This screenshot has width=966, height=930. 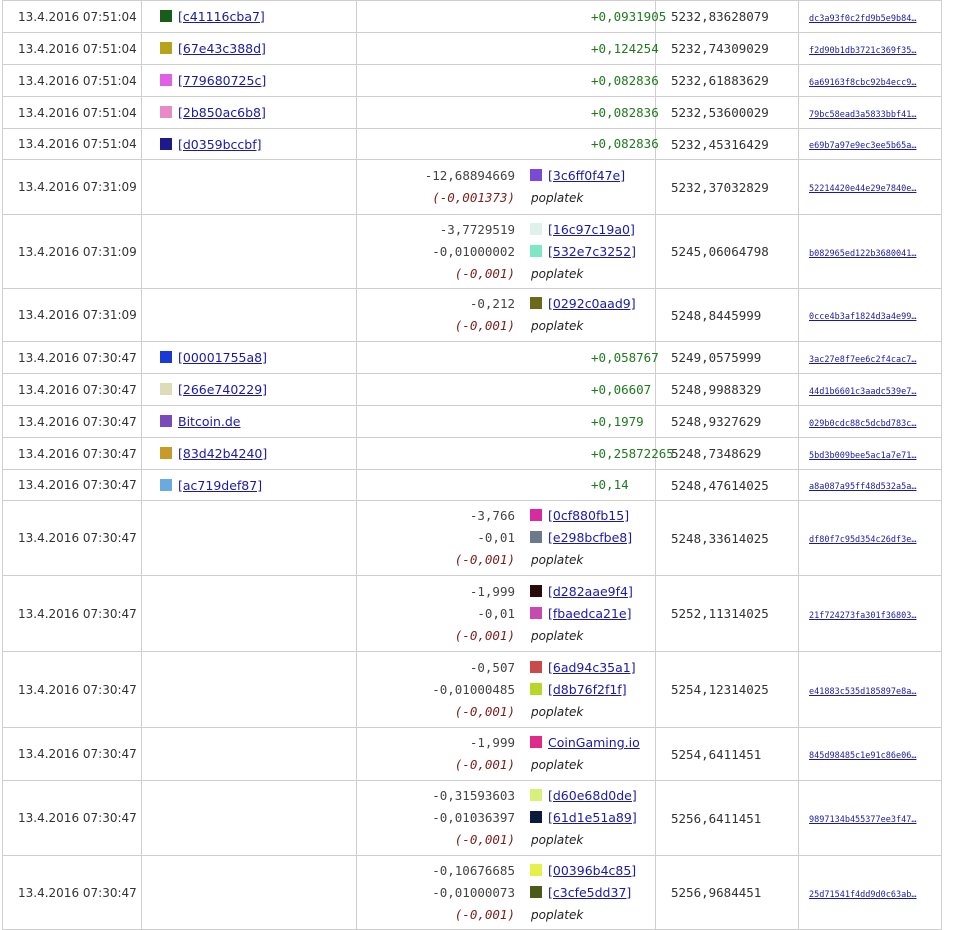 I want to click on recipient-link: [0292c0aad9], so click(x=592, y=303).